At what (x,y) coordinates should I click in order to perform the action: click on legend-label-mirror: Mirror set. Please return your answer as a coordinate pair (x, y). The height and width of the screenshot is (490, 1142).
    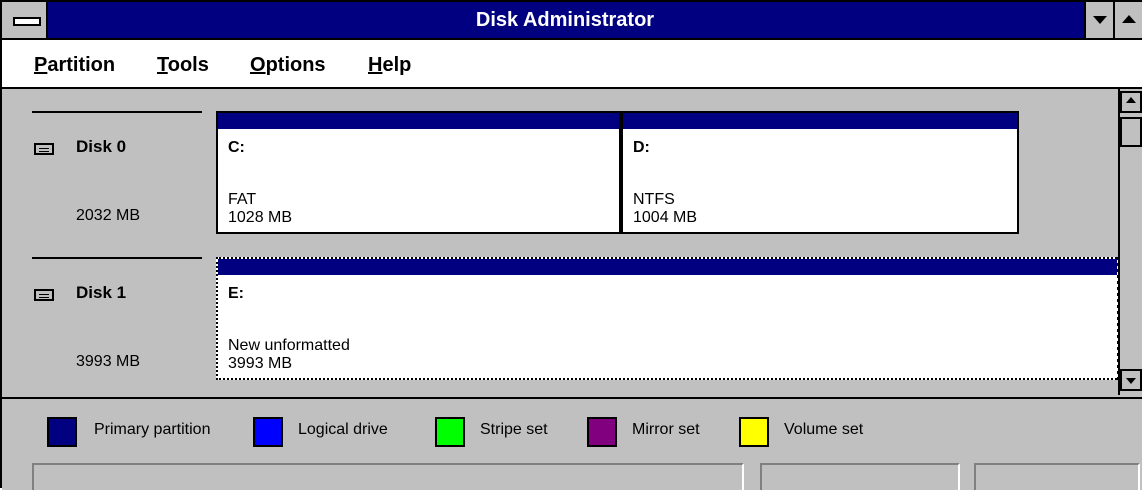
    Looking at the image, I should click on (666, 429).